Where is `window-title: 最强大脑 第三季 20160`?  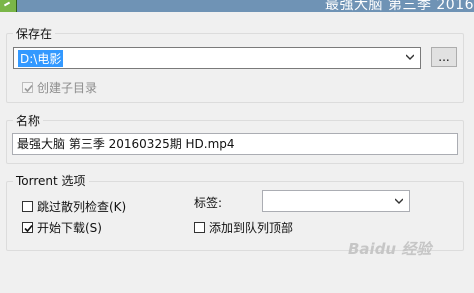 window-title: 最强大脑 第三季 20160 is located at coordinates (399, 6).